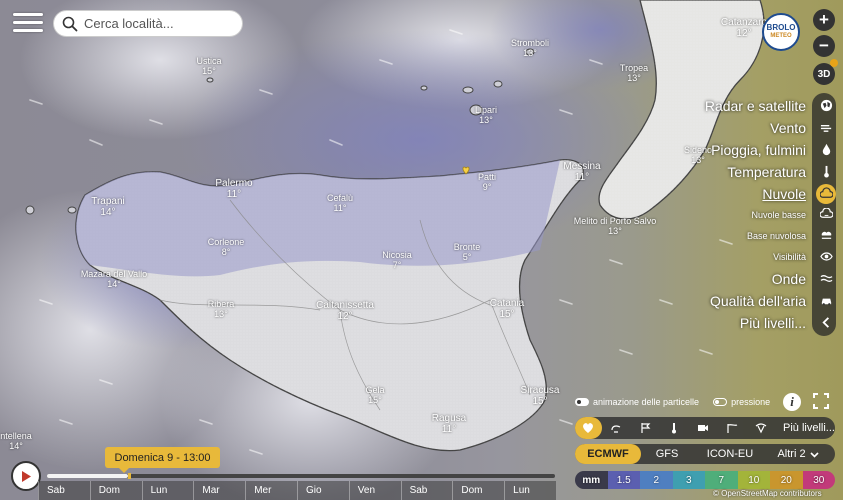  I want to click on city-label: Nicosia 7°, so click(397, 260).